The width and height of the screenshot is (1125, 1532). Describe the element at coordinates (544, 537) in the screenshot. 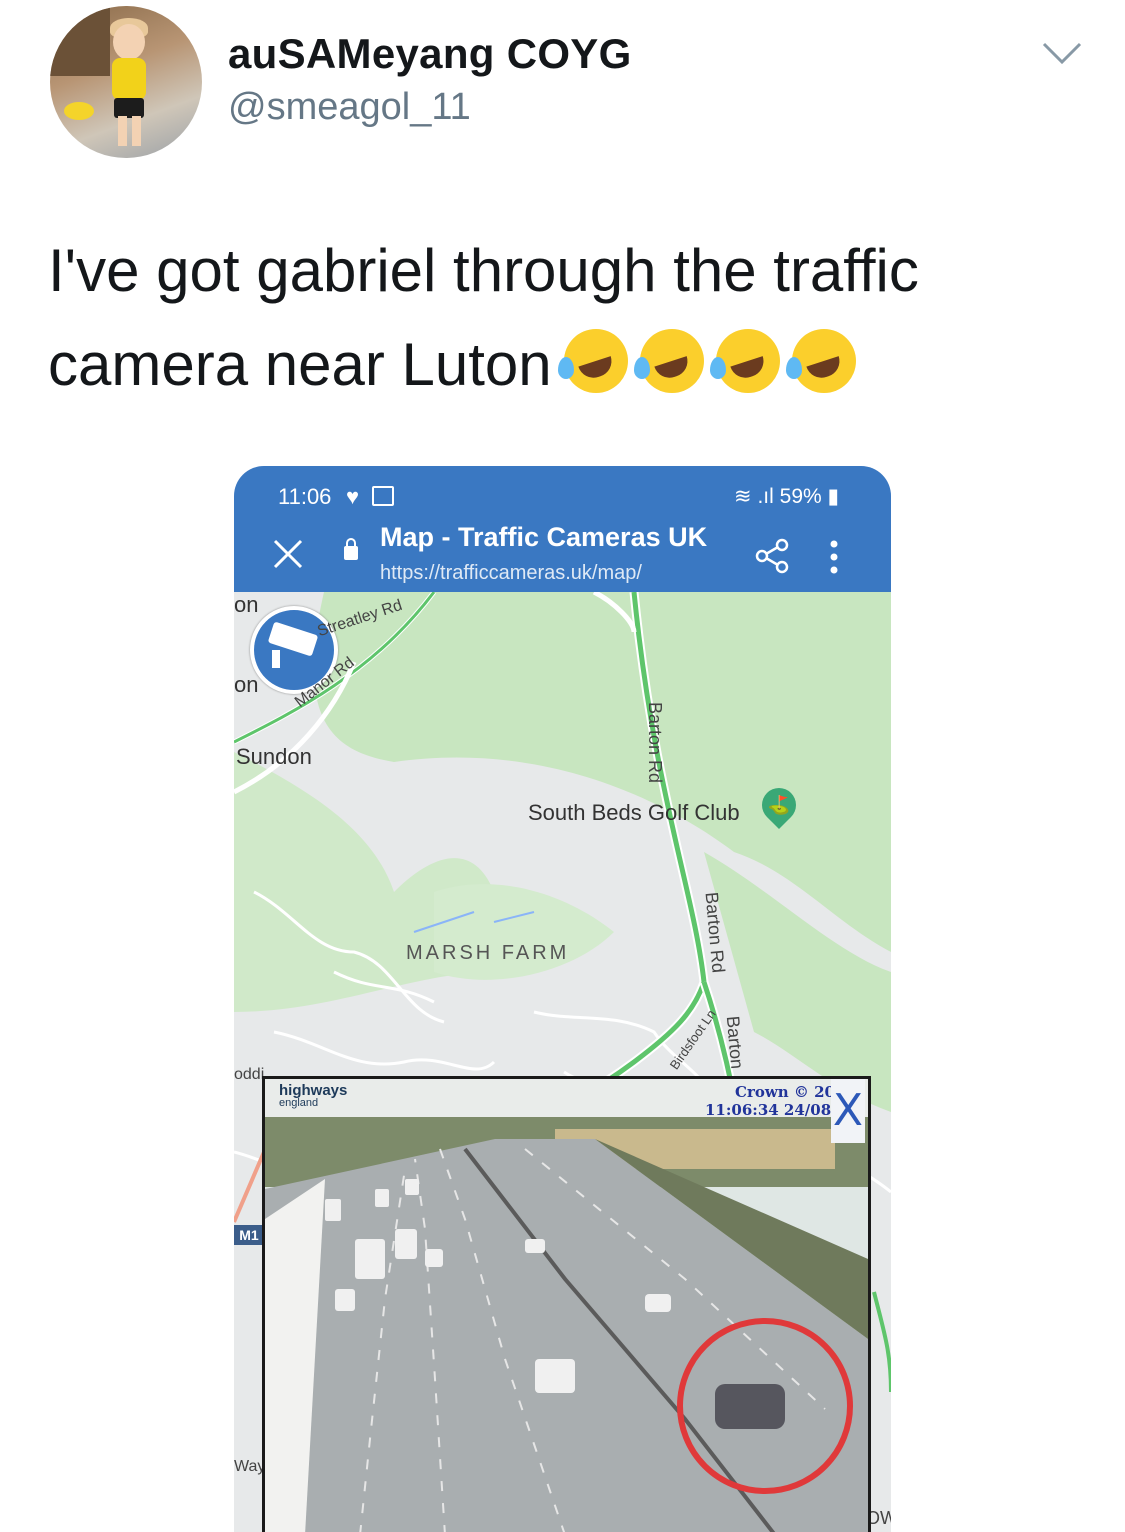

I see `page-title: Map - Traffic Cameras UK` at that location.